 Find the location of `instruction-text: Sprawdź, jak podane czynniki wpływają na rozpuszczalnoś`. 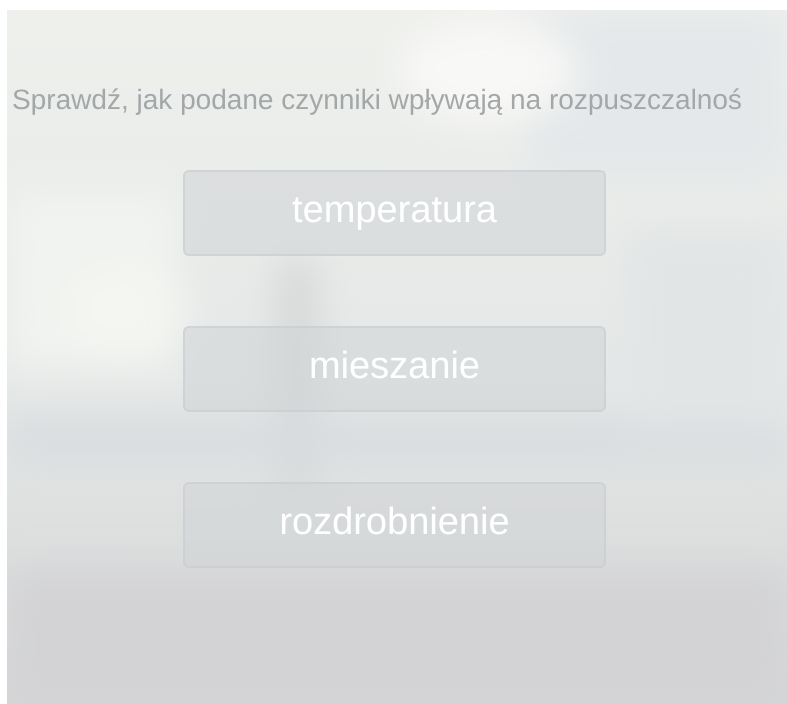

instruction-text: Sprawdź, jak podane czynniki wpływają na rozpuszczalnoś is located at coordinates (377, 100).